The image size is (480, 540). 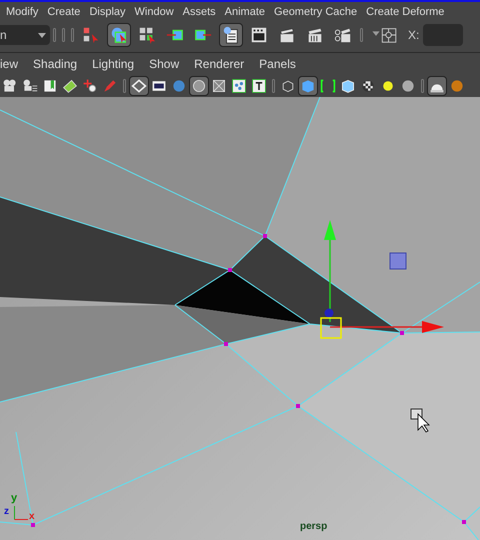 What do you see at coordinates (154, 12) in the screenshot?
I see `menu-item: Window` at bounding box center [154, 12].